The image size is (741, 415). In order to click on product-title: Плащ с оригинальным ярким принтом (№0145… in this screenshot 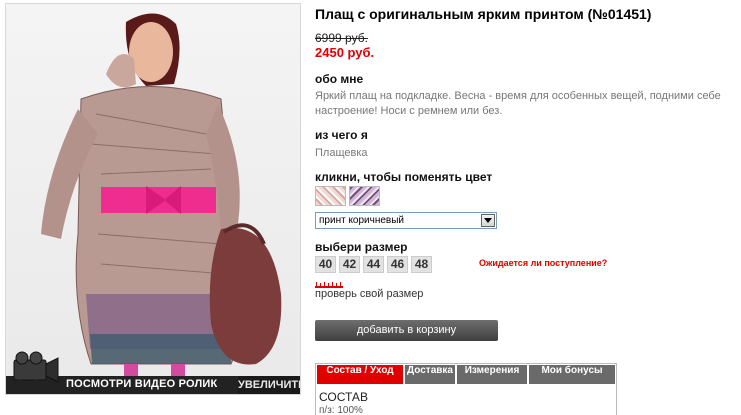, I will do `click(483, 14)`.